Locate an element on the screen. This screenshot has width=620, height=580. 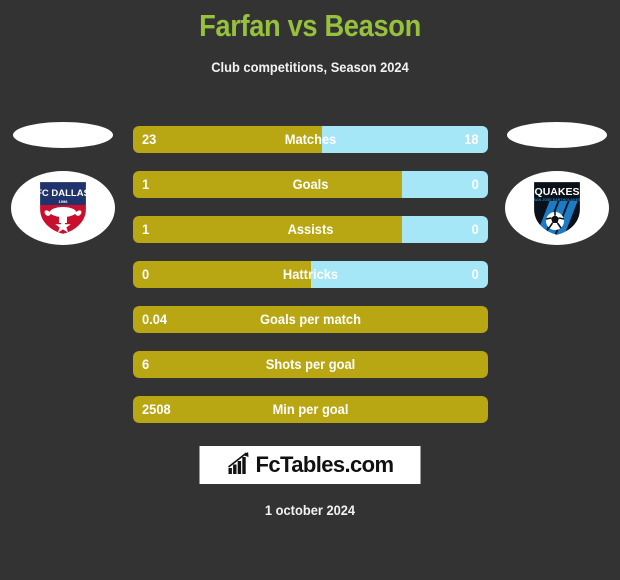
stat-row-hattricks: 0 Hattricks 0 is located at coordinates (310, 274).